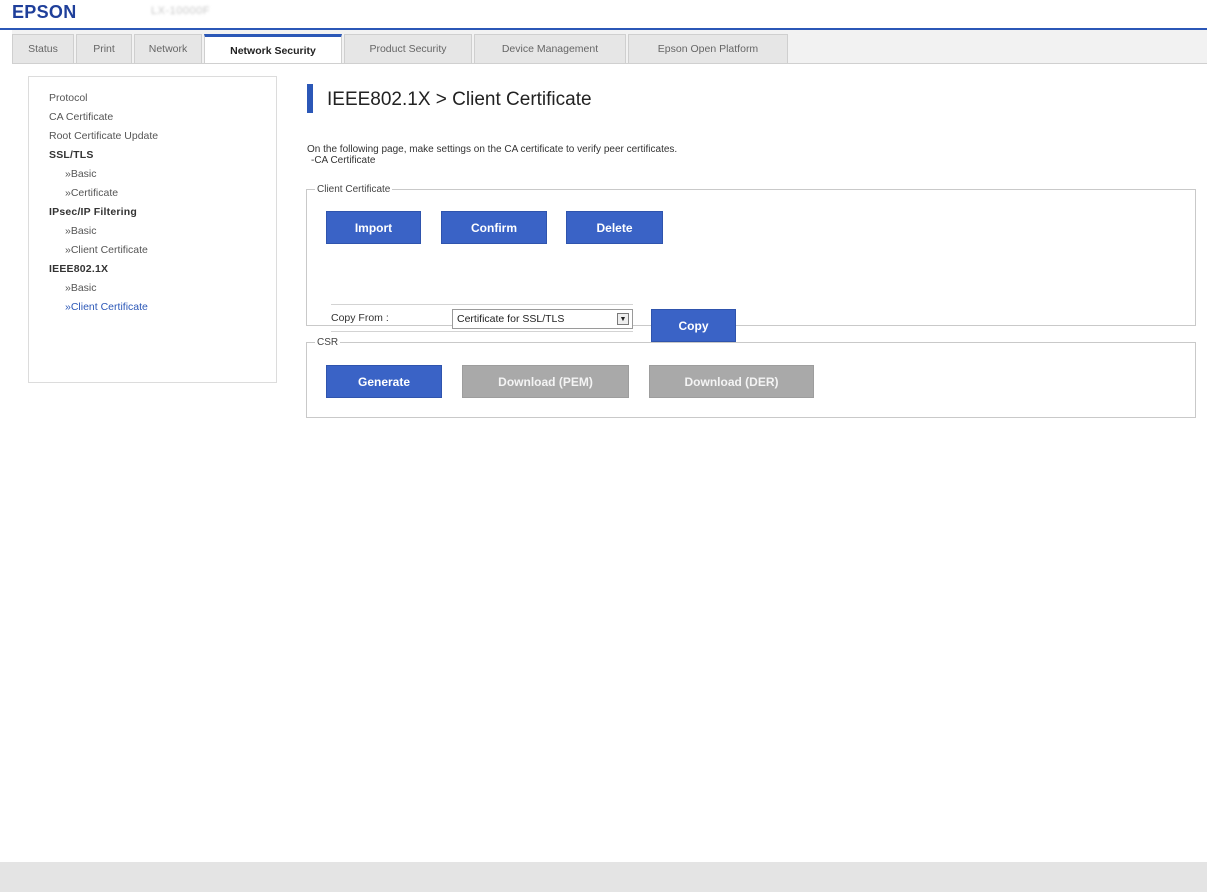 The width and height of the screenshot is (1207, 892). What do you see at coordinates (152, 174) in the screenshot?
I see `sidebar-item-ssl-tls-basic: »Basic` at bounding box center [152, 174].